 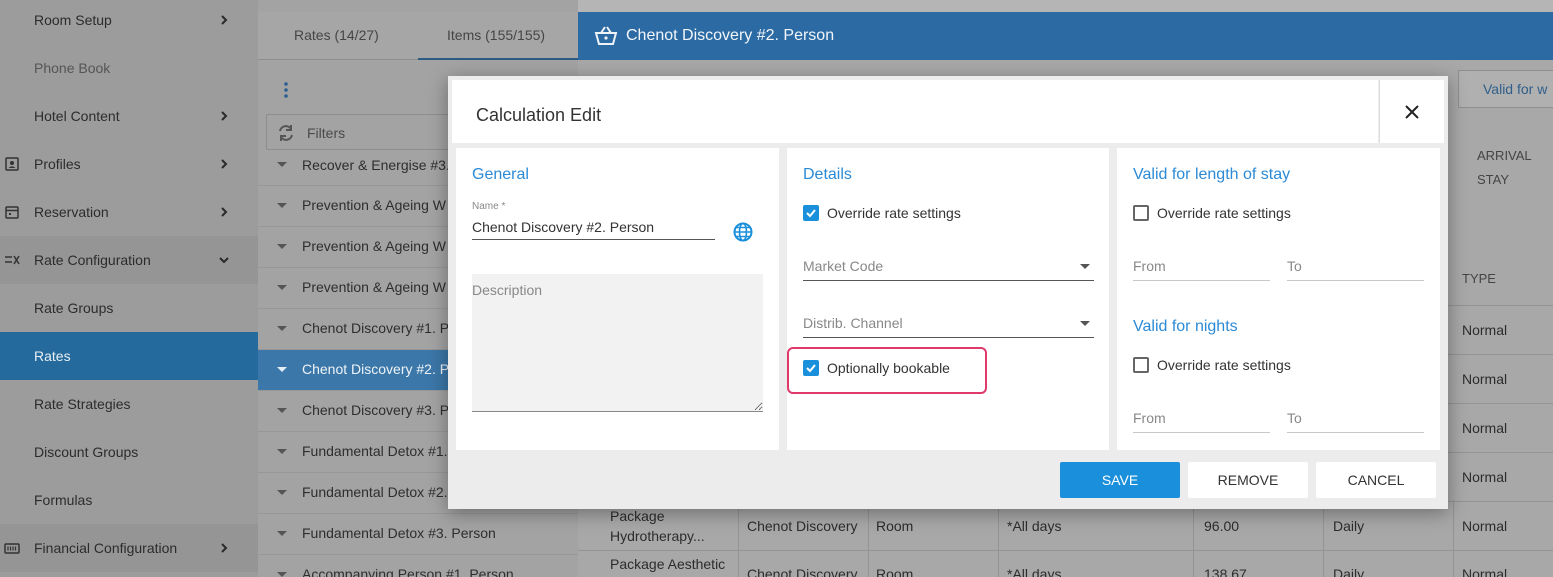 I want to click on sidebar-item-label: Profiles, so click(x=57, y=164).